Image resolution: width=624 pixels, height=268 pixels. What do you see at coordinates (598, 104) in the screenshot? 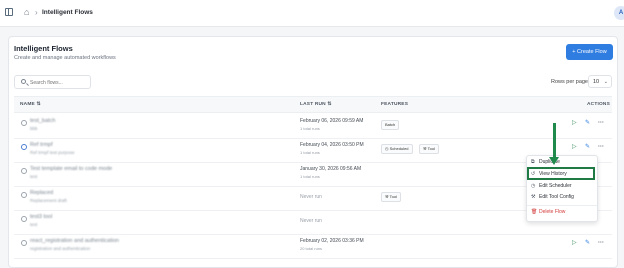
I see `column-actions: ACTIONS` at bounding box center [598, 104].